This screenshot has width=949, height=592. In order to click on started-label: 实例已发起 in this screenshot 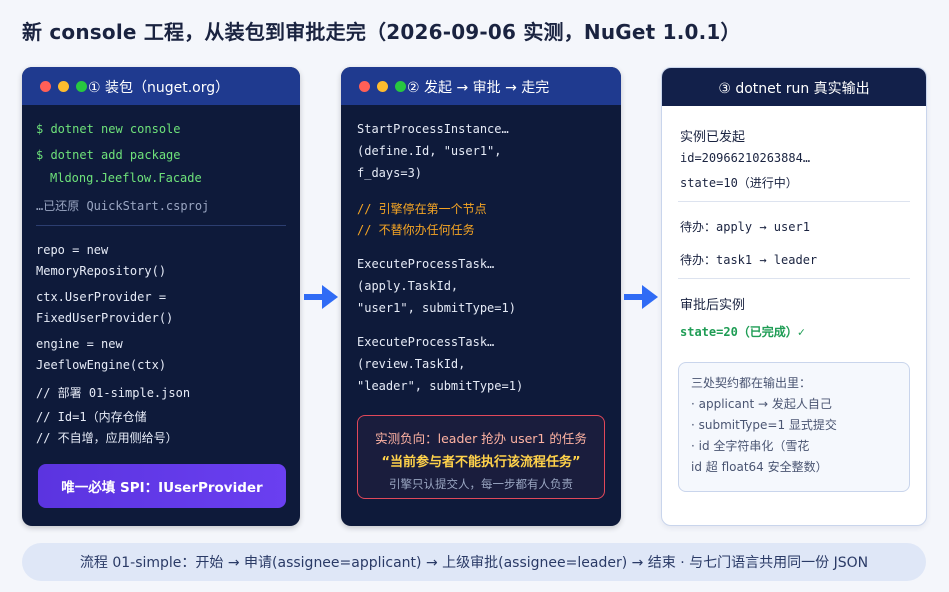, I will do `click(713, 137)`.